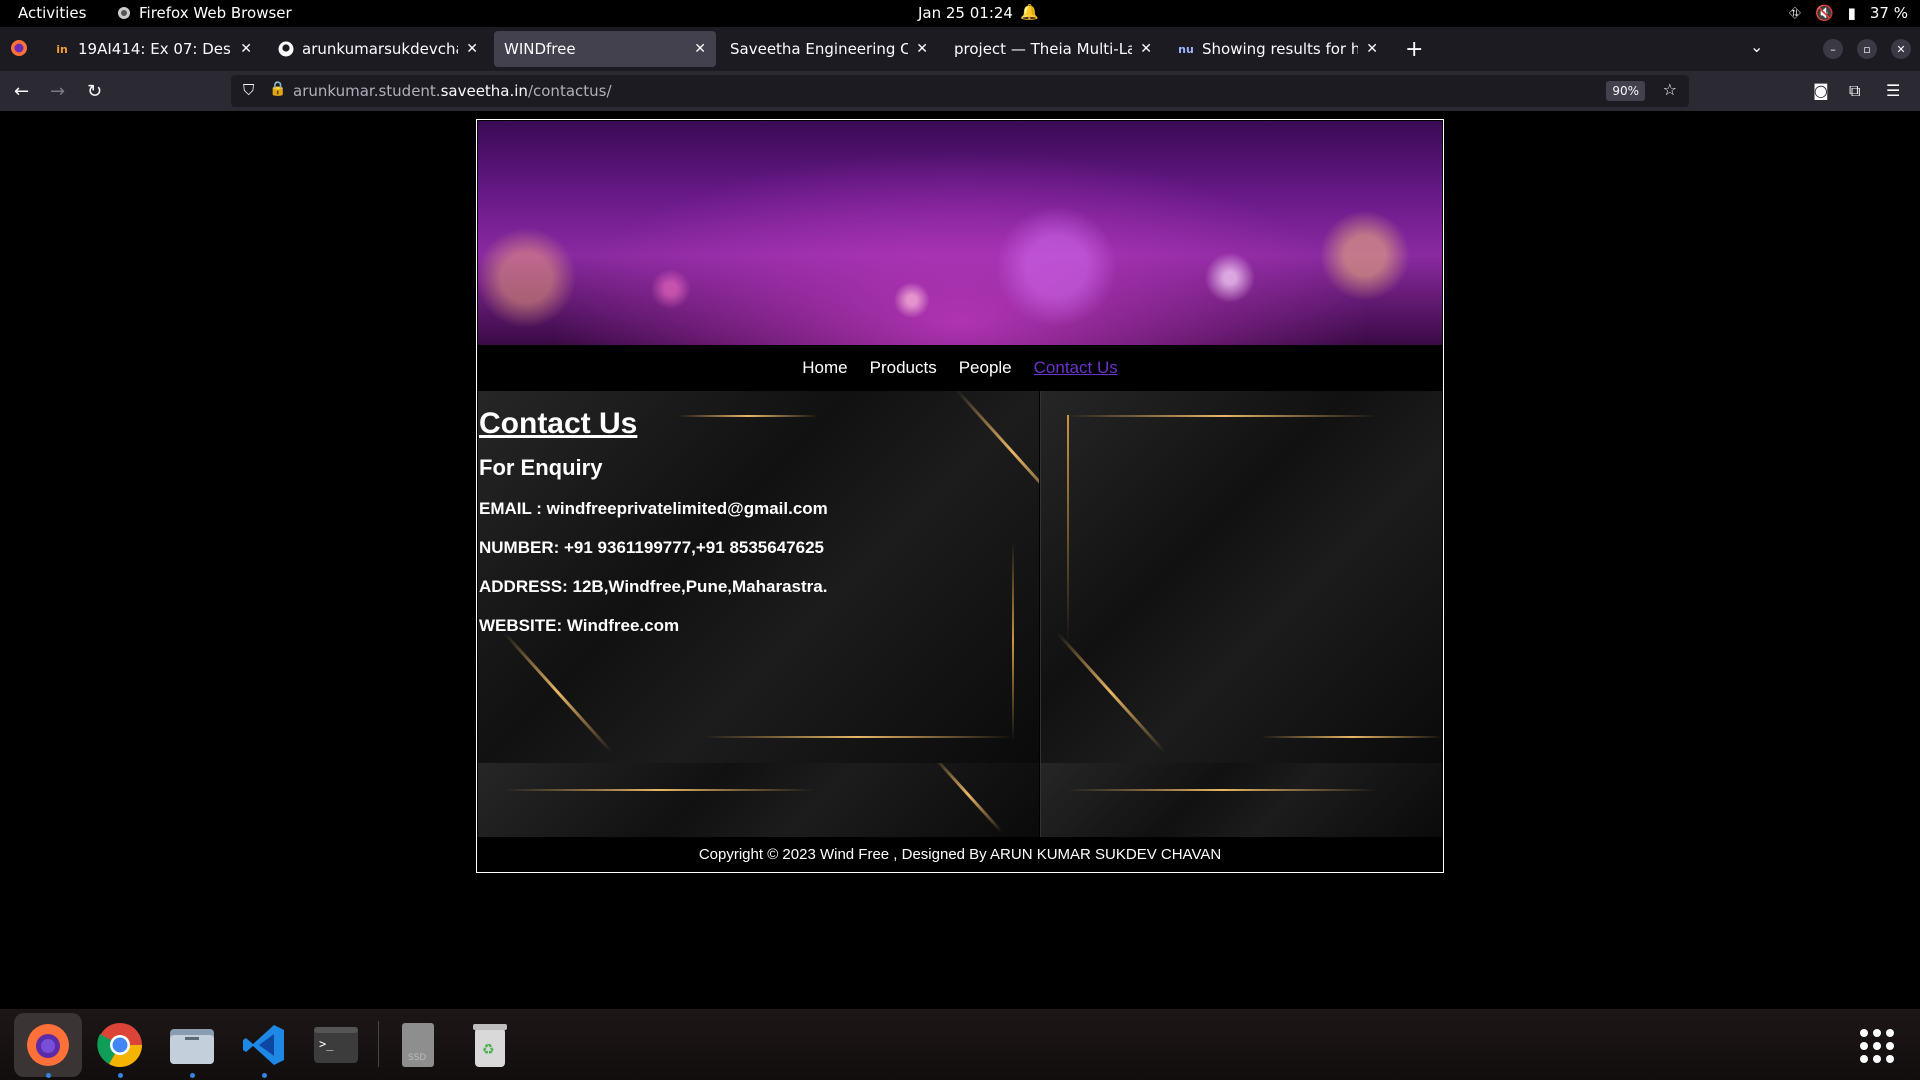 The image size is (1920, 1080). I want to click on show-apps-grid-icon, so click(1877, 1046).